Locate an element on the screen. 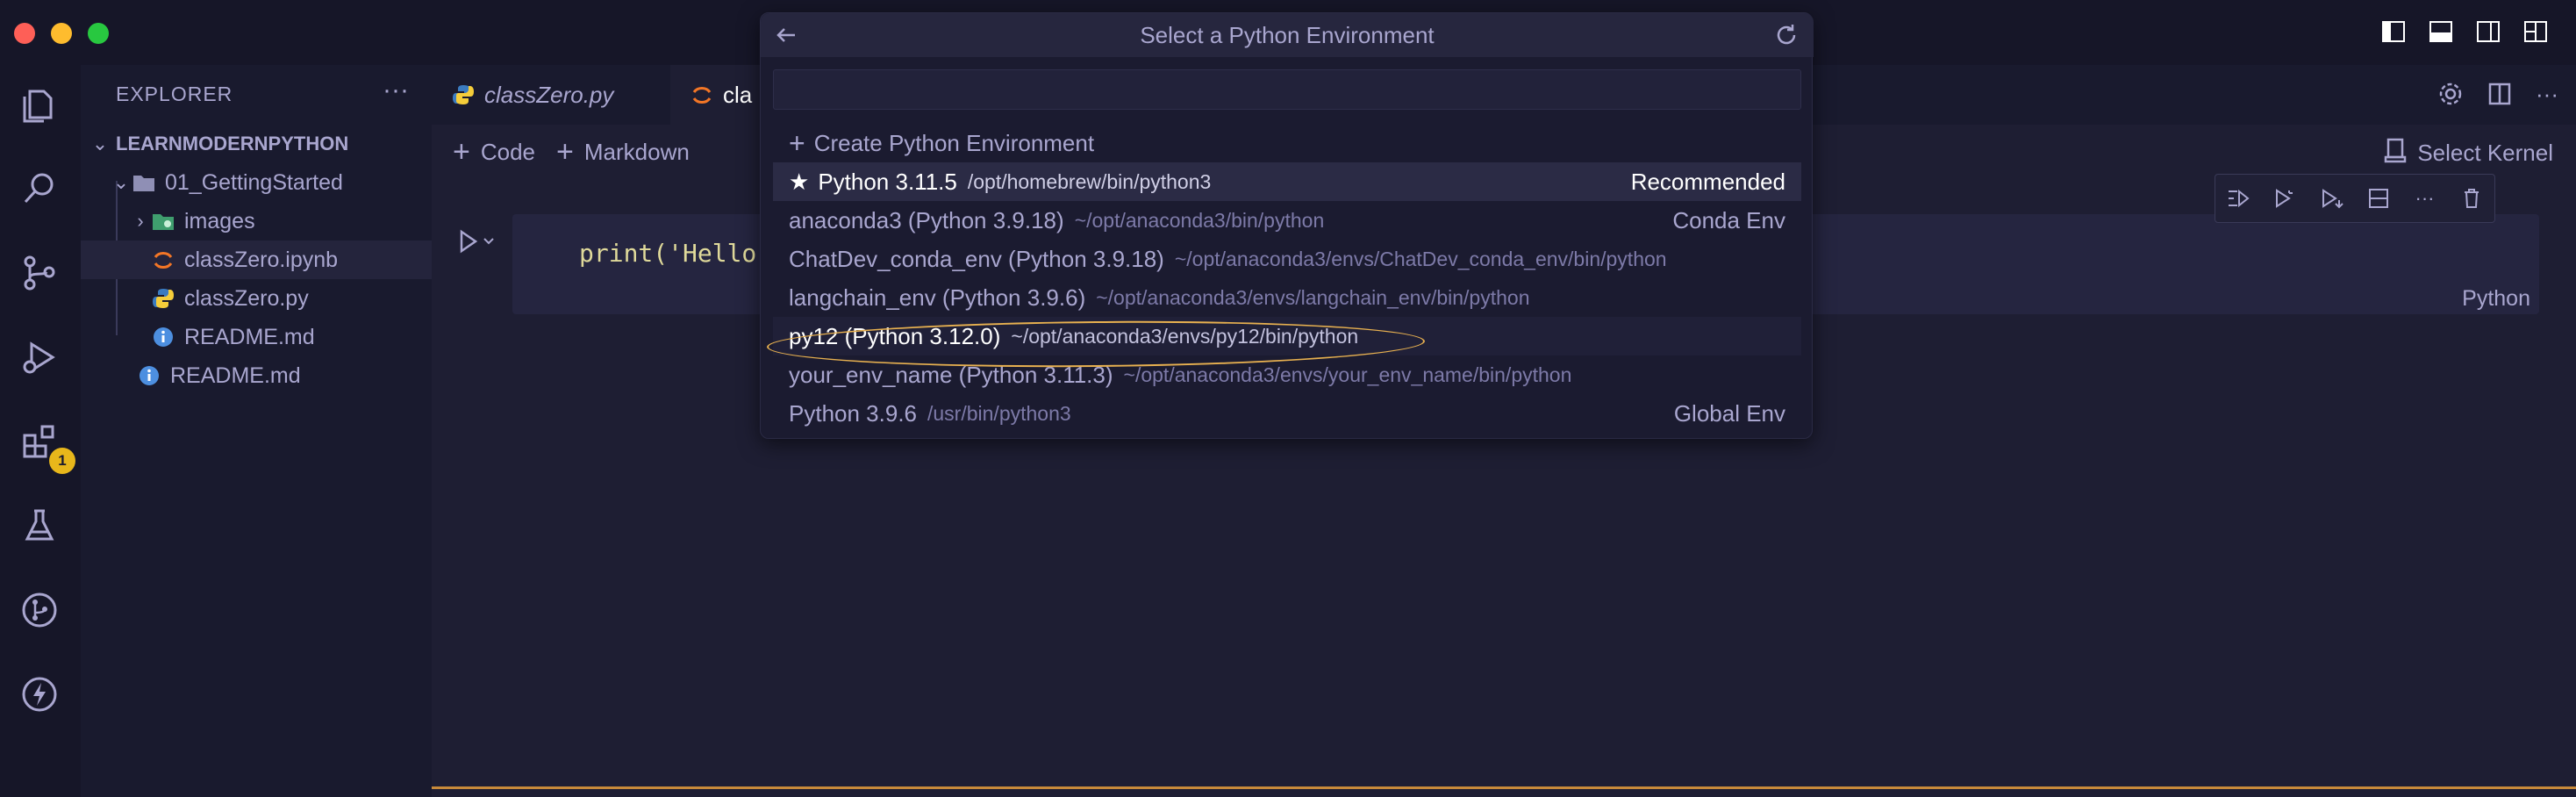 Image resolution: width=2576 pixels, height=797 pixels. maximize-window-button is located at coordinates (98, 33).